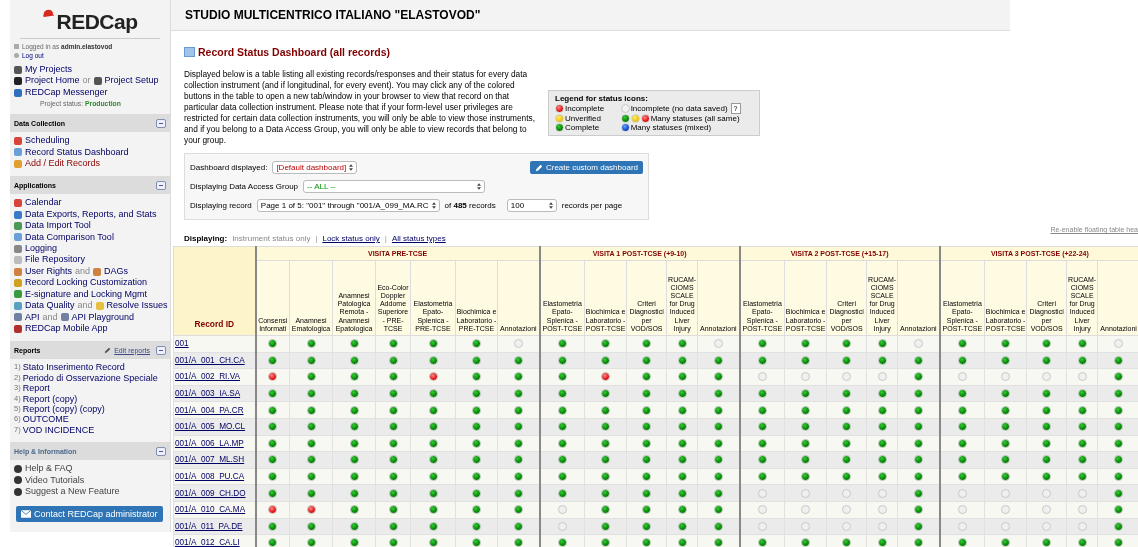  Describe the element at coordinates (531, 205) in the screenshot. I see `per-page-select: 100` at that location.